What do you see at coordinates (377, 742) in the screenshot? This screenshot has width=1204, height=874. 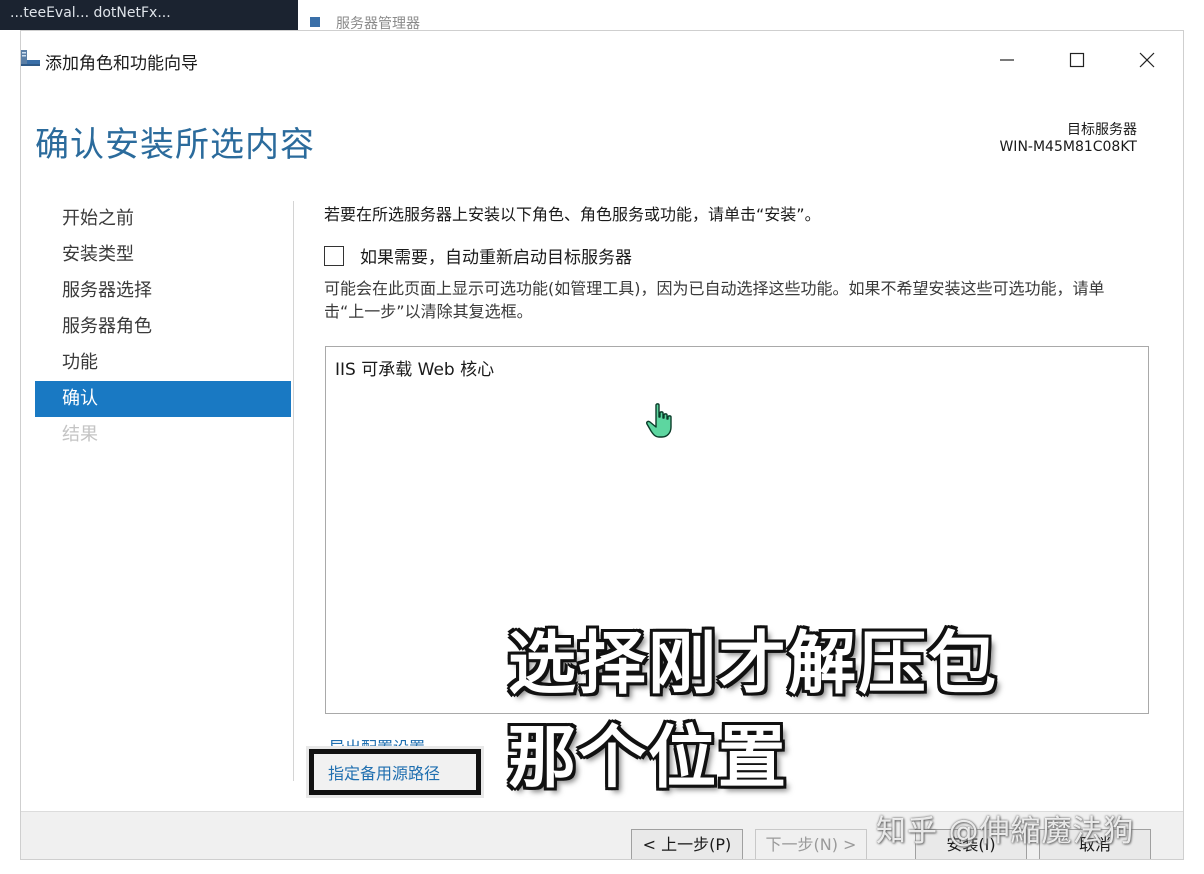 I see `export-configuration-link: 导出配置设置` at bounding box center [377, 742].